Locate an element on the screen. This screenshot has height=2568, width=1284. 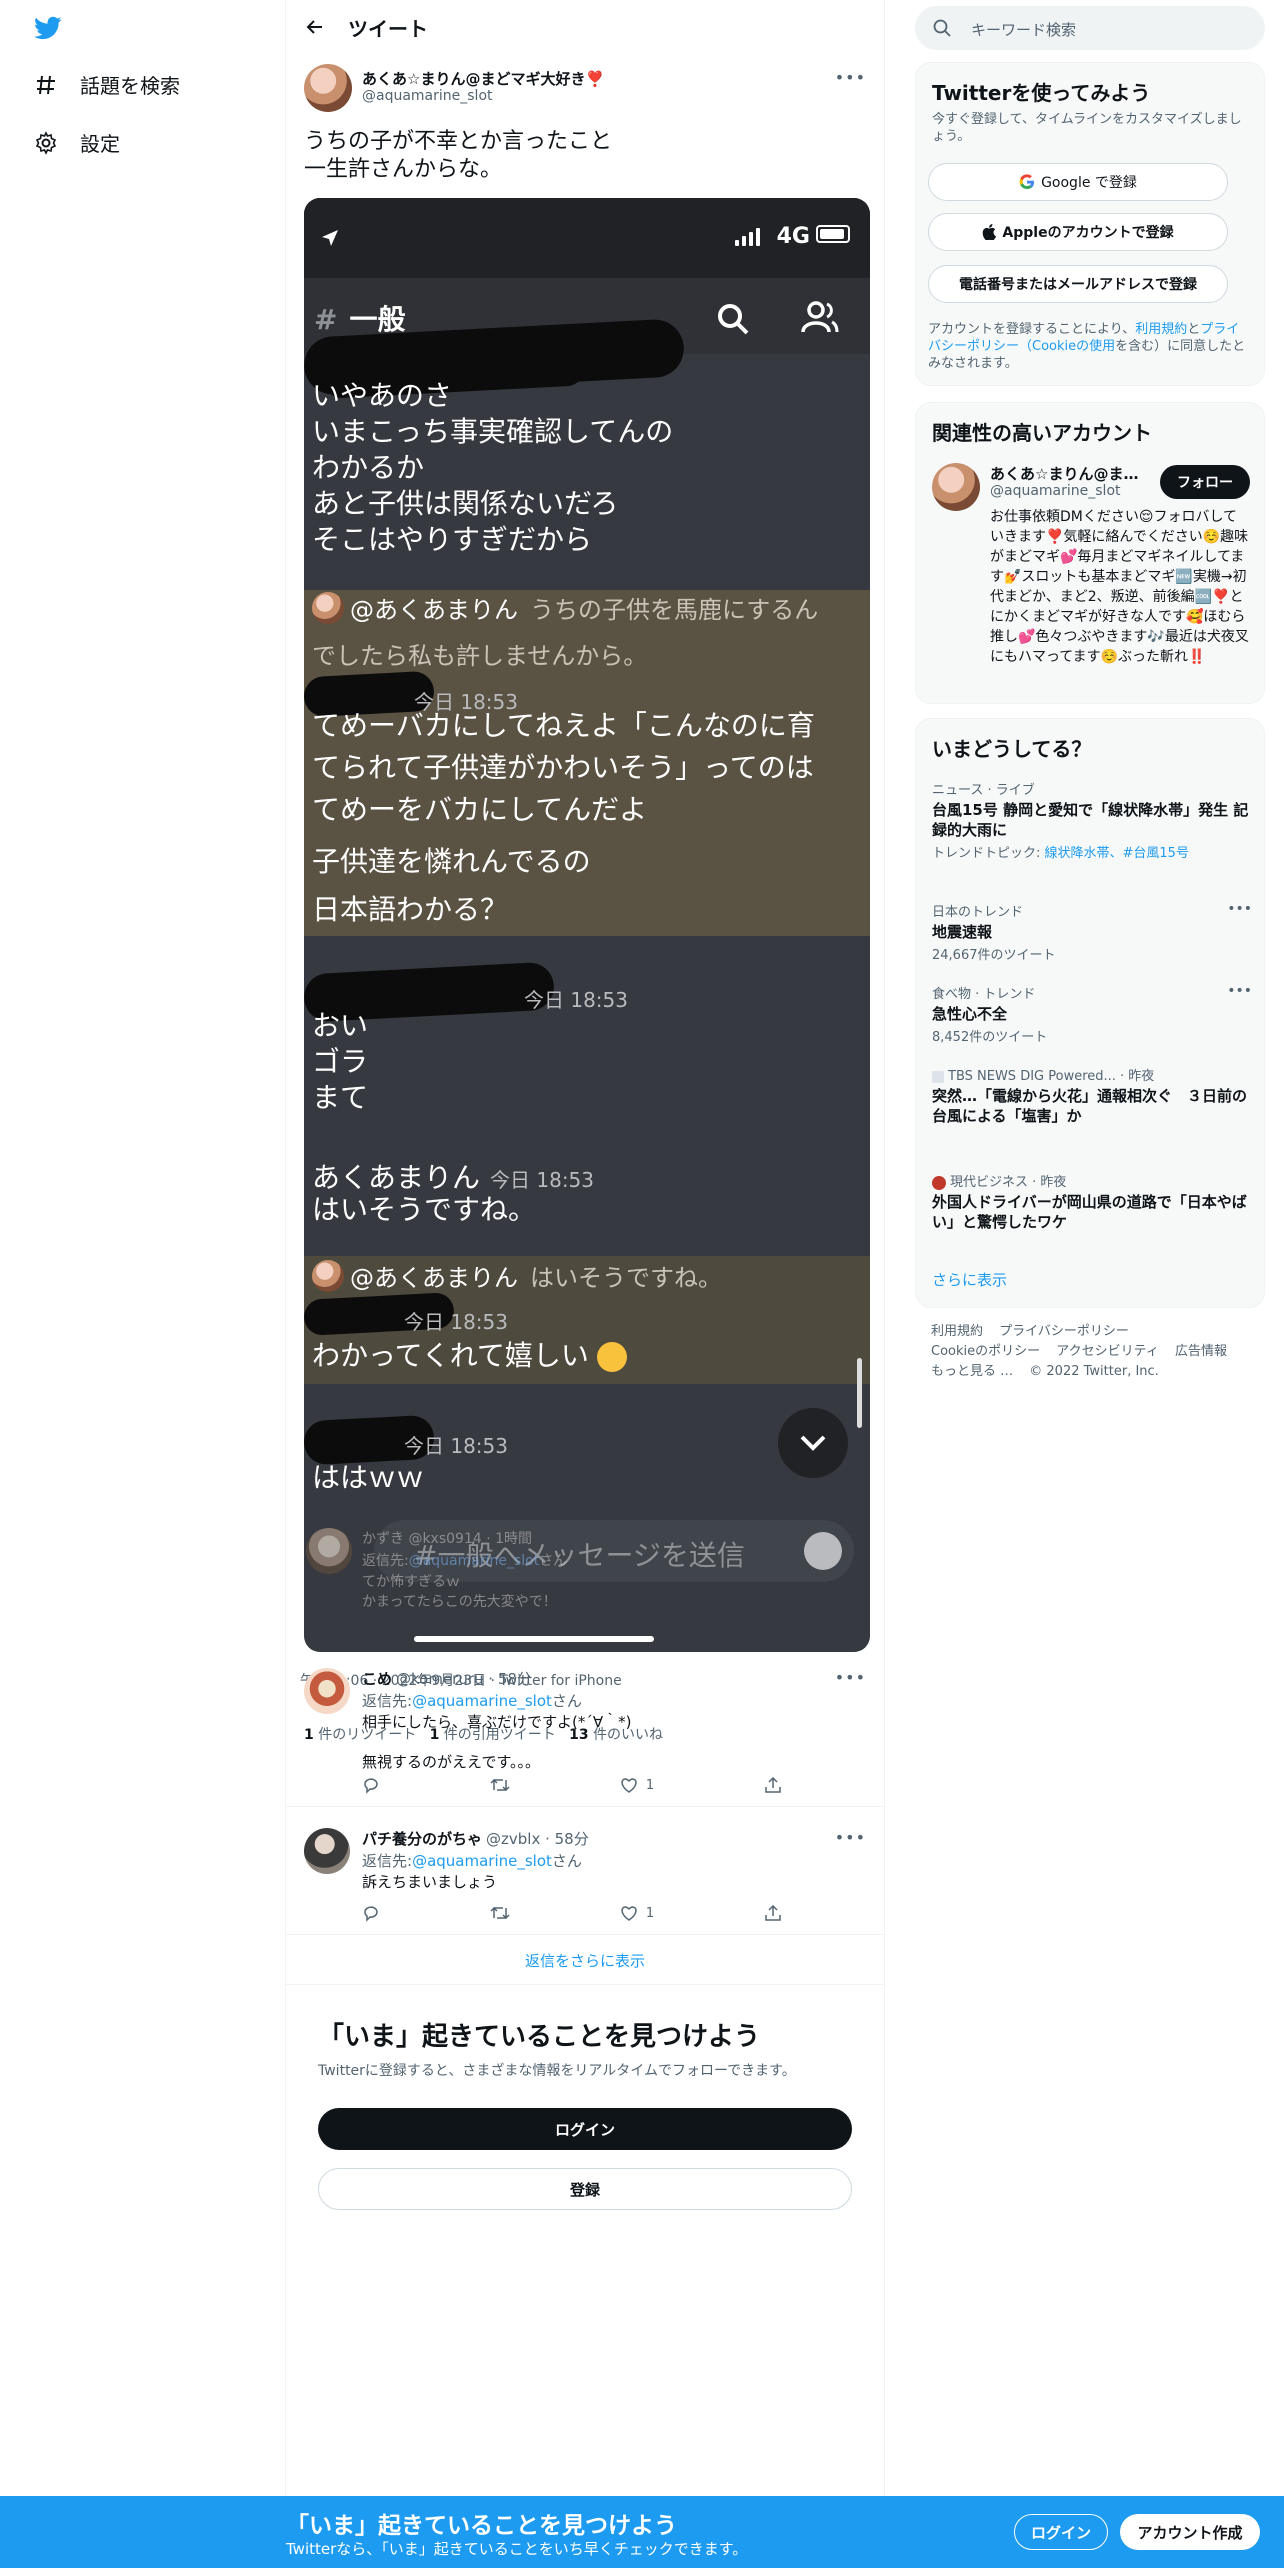
channel-hash-icon: # is located at coordinates (326, 319).